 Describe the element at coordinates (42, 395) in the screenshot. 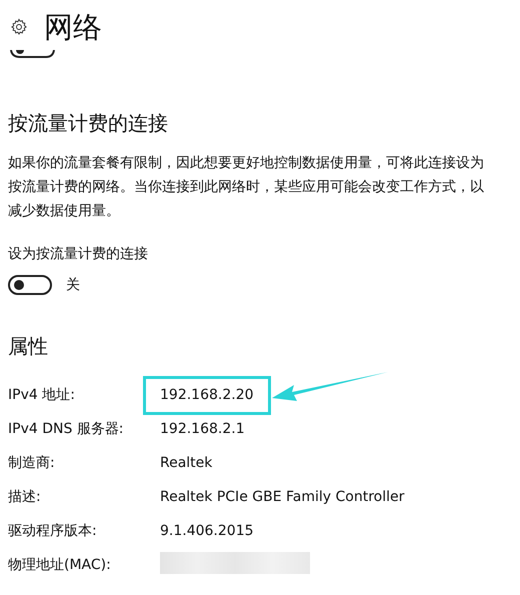

I see `property-label: IPv4 地址:` at that location.